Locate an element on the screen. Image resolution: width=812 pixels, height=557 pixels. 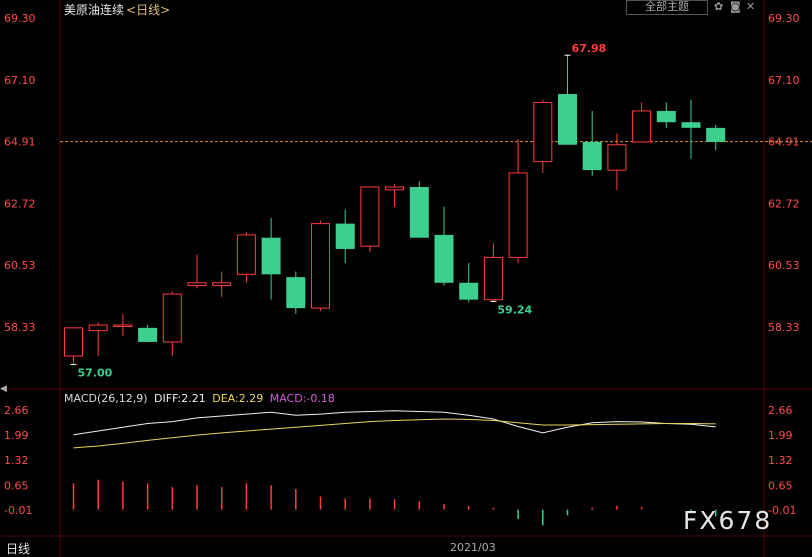
macd-diff-line is located at coordinates (394, 423).